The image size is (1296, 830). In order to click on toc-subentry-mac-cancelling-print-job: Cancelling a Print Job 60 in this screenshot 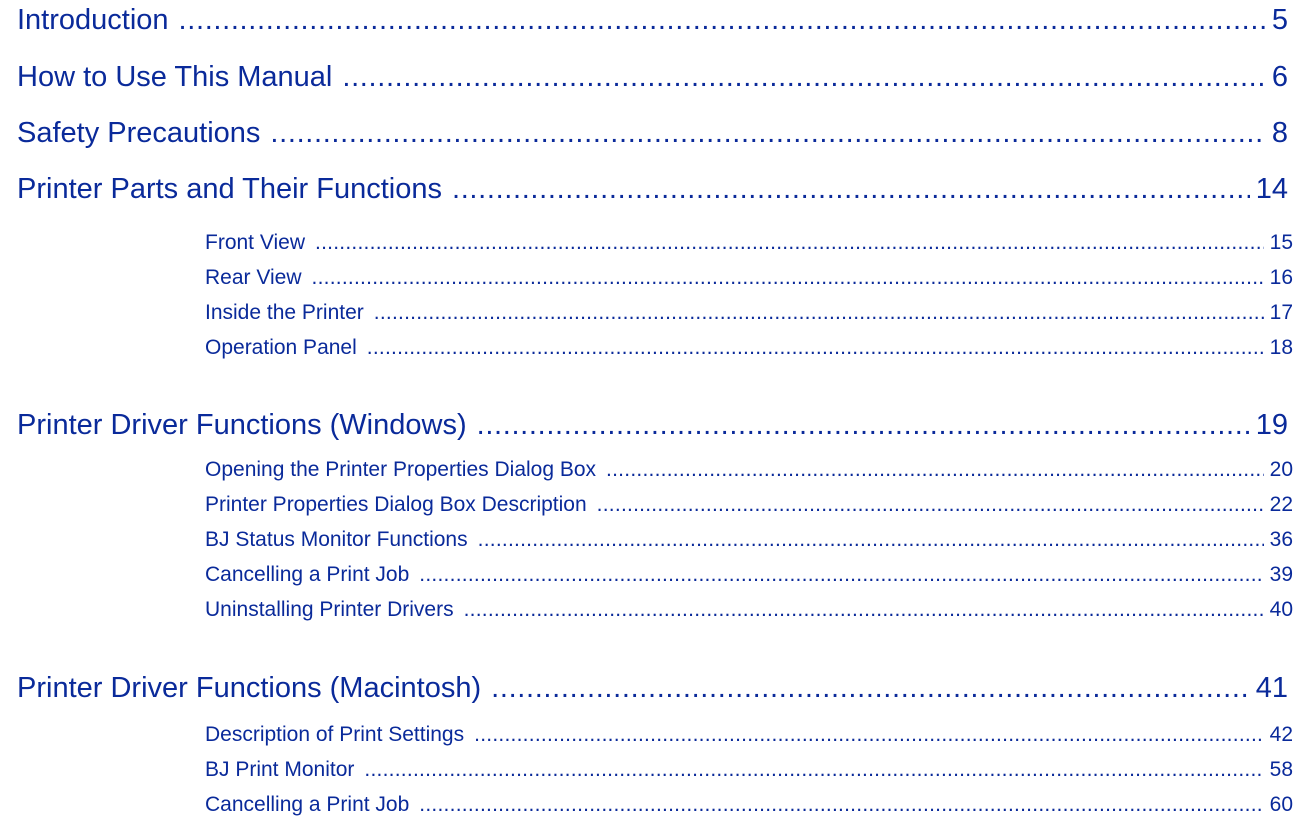, I will do `click(749, 808)`.